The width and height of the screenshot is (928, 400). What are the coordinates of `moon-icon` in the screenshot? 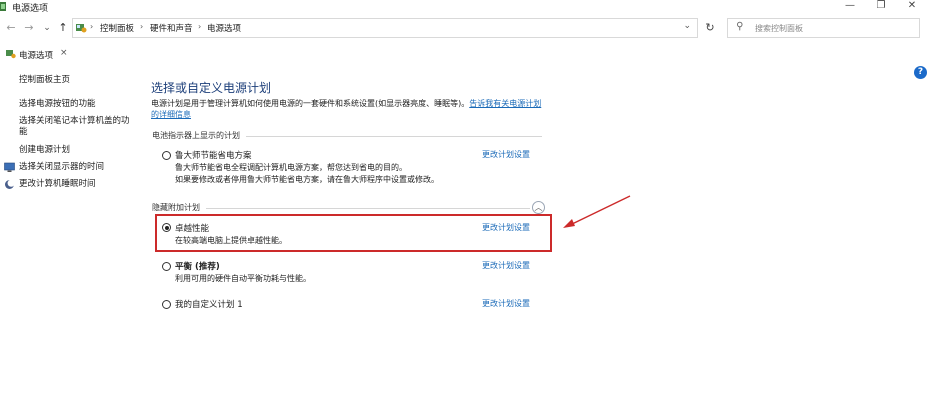 It's located at (10, 184).